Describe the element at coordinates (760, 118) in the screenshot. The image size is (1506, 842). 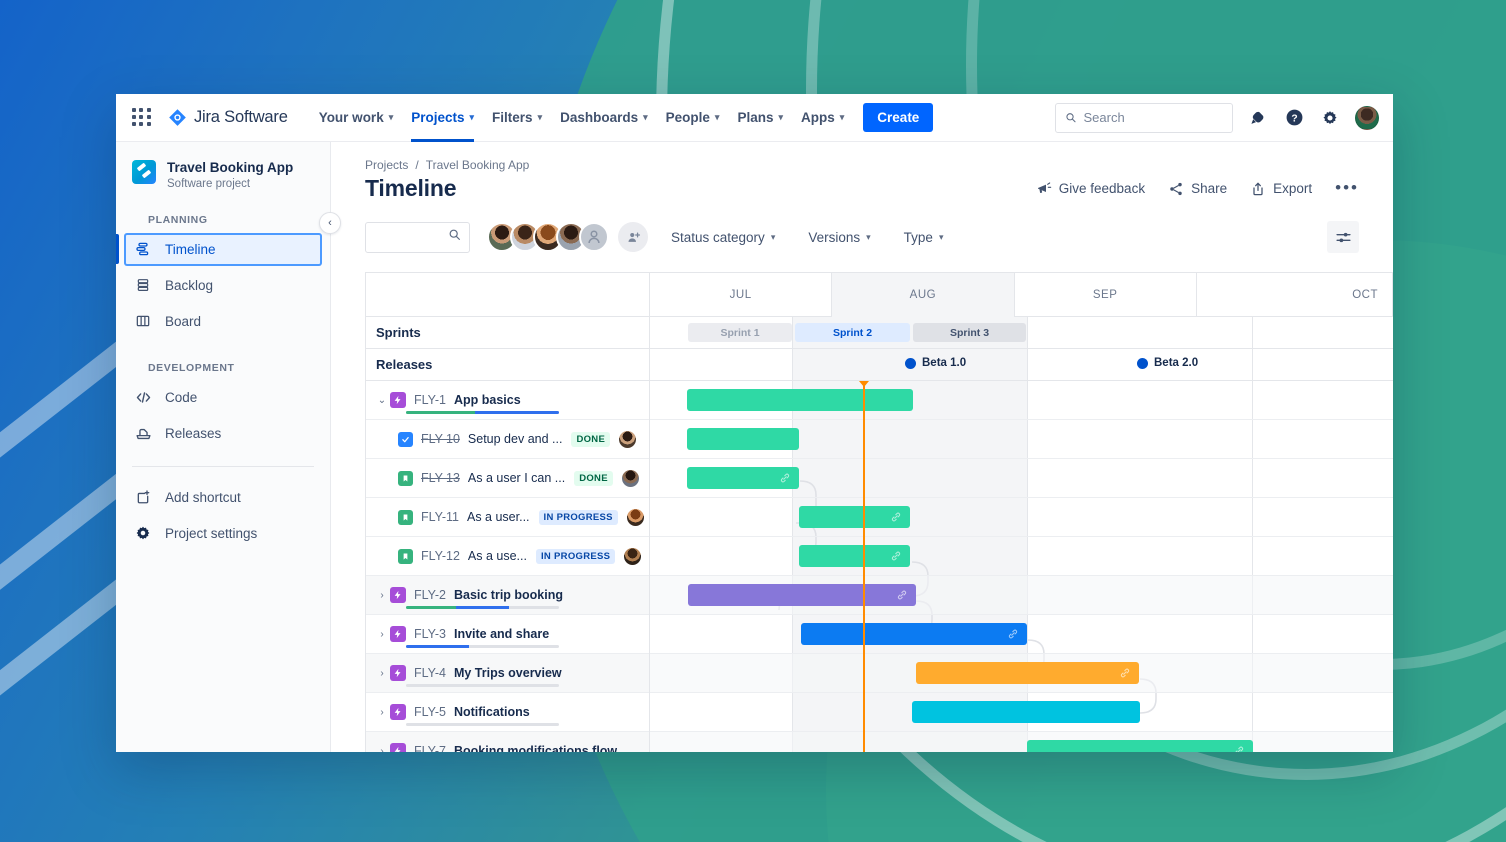
I see `nav-item-plans: Plans ▾` at that location.